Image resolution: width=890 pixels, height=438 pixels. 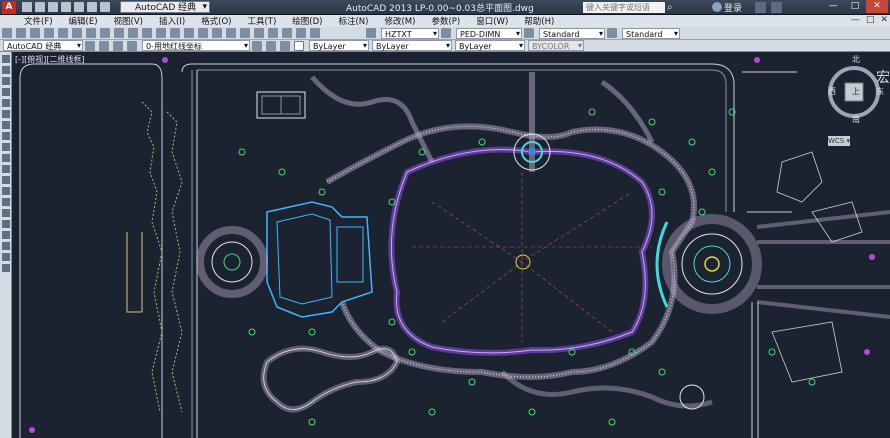 What do you see at coordinates (245, 33) in the screenshot?
I see `design-center-icon` at bounding box center [245, 33].